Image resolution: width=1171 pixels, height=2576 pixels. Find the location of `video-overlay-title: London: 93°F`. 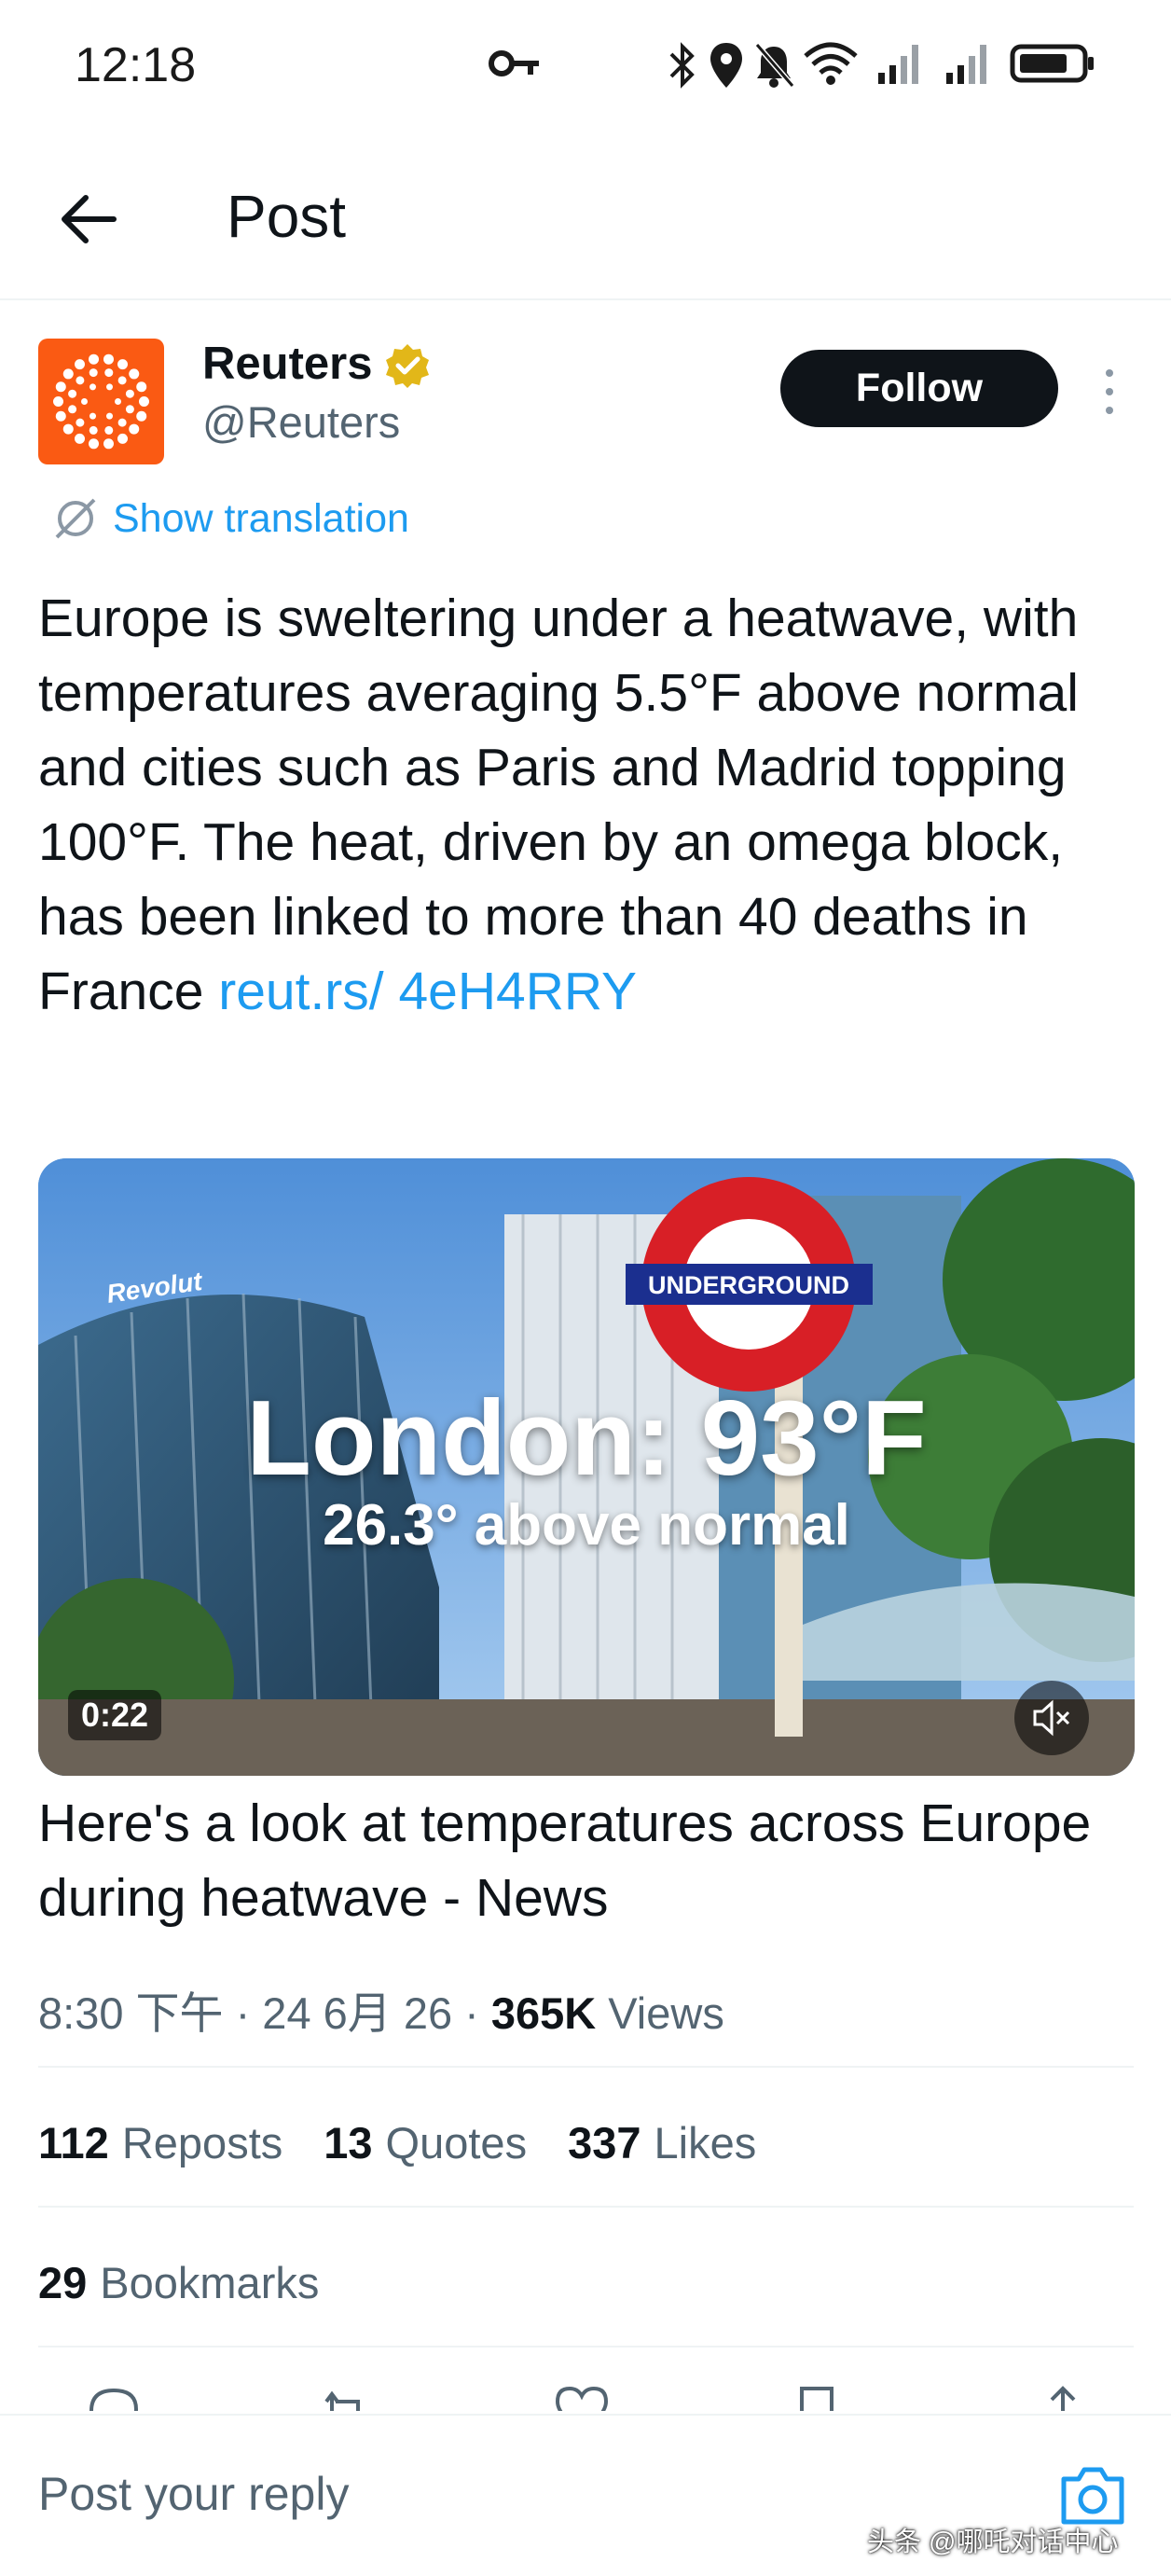

video-overlay-title: London: 93°F is located at coordinates (586, 1438).